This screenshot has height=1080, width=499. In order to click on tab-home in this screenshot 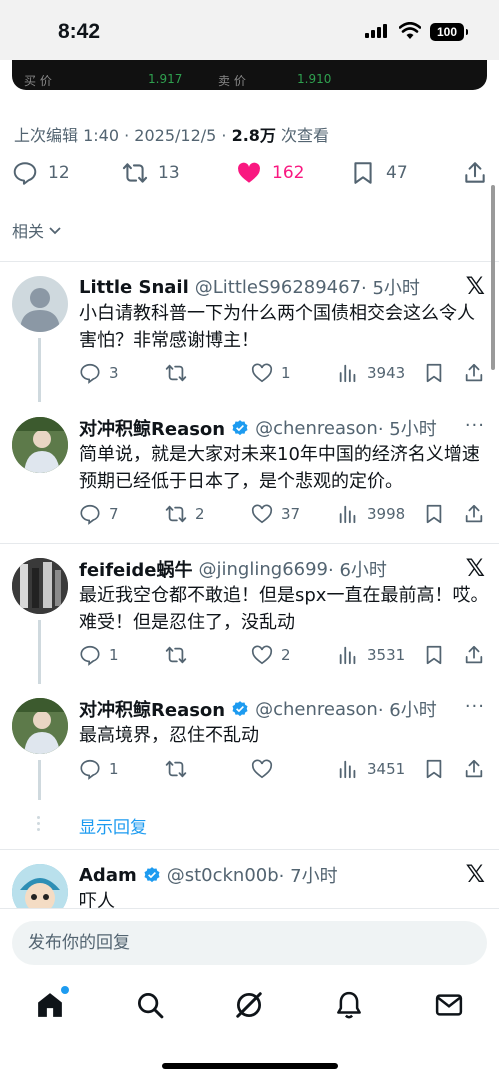, I will do `click(52, 1003)`.